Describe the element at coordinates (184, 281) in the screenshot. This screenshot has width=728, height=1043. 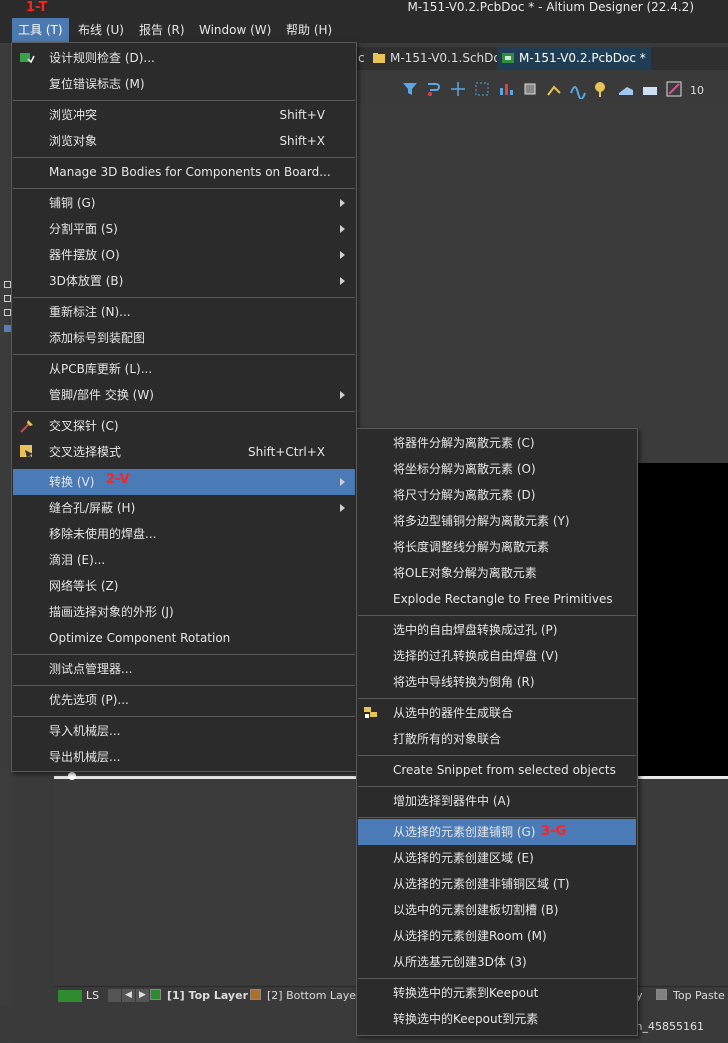
I see `menu-item-3d-body-placement: 3D体放置 (B)` at that location.